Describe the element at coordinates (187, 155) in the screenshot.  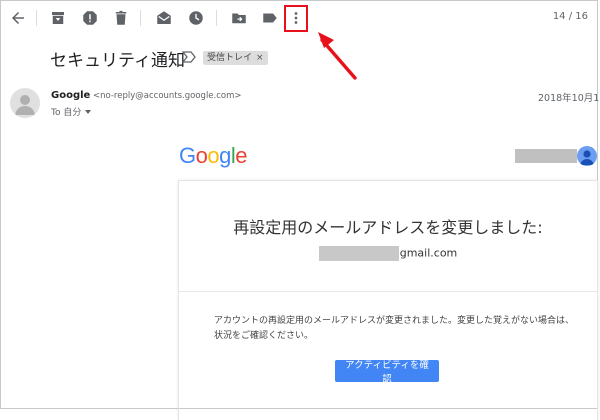
I see `logo-letter: G` at that location.